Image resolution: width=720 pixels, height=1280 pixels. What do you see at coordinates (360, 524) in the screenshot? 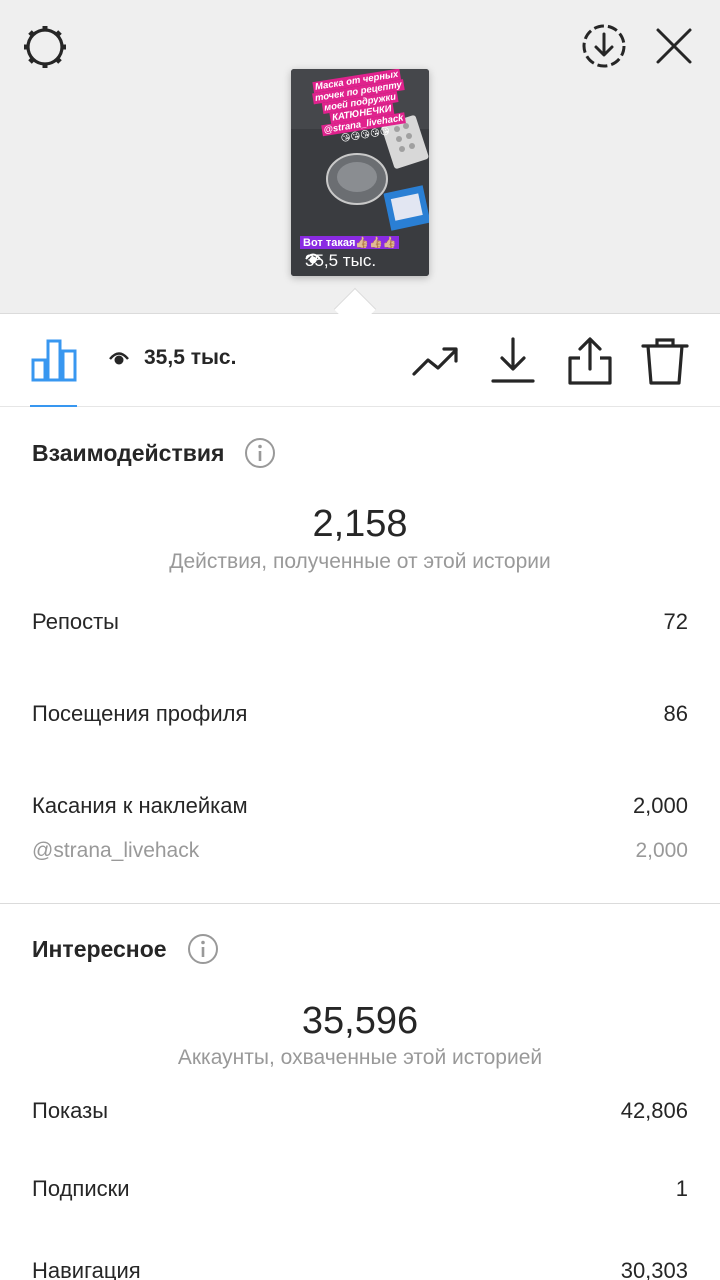
I see `interactions-total: 2,158` at bounding box center [360, 524].